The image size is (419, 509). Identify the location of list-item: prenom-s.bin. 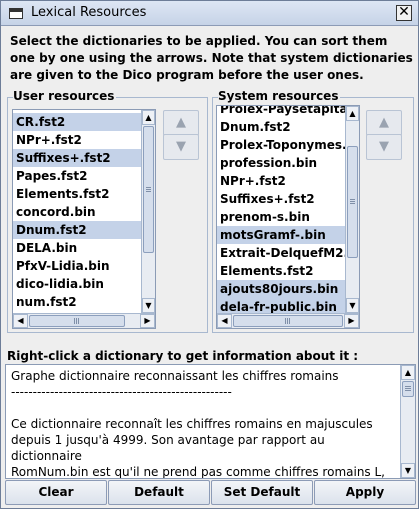
(281, 217).